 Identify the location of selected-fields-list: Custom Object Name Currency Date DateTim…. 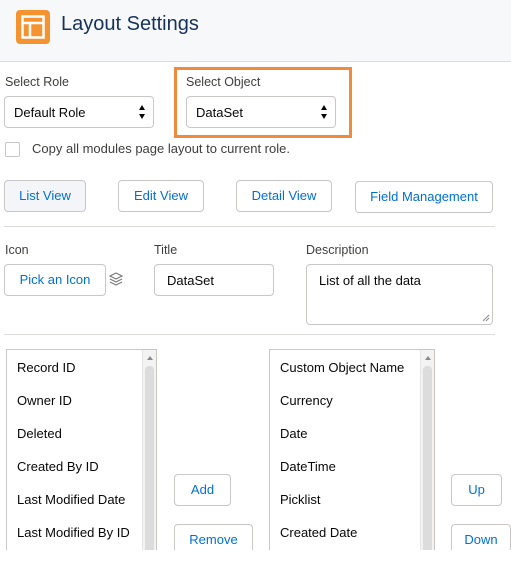
(352, 456).